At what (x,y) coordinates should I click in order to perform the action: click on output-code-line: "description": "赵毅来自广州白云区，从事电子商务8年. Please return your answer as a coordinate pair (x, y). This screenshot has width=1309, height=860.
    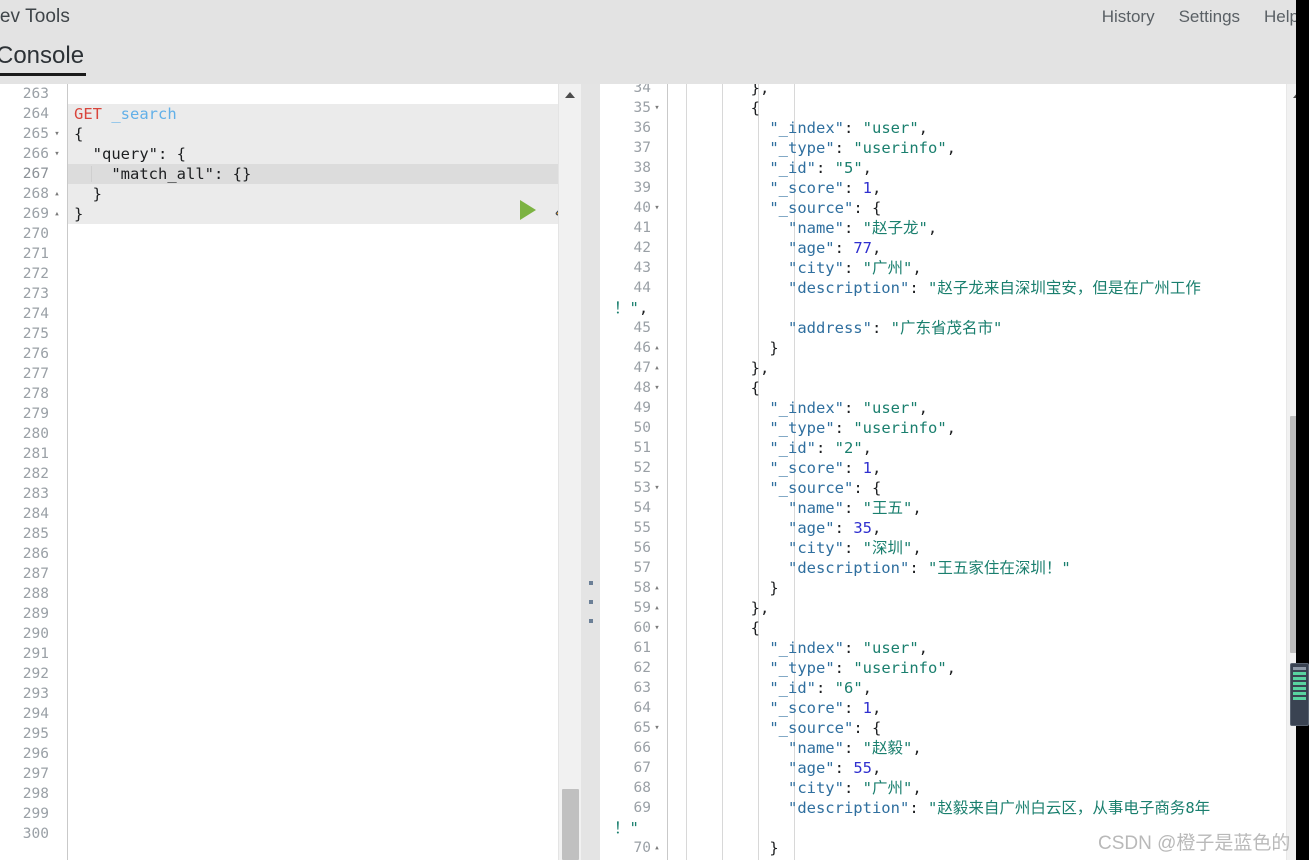
    Looking at the image, I should click on (978, 808).